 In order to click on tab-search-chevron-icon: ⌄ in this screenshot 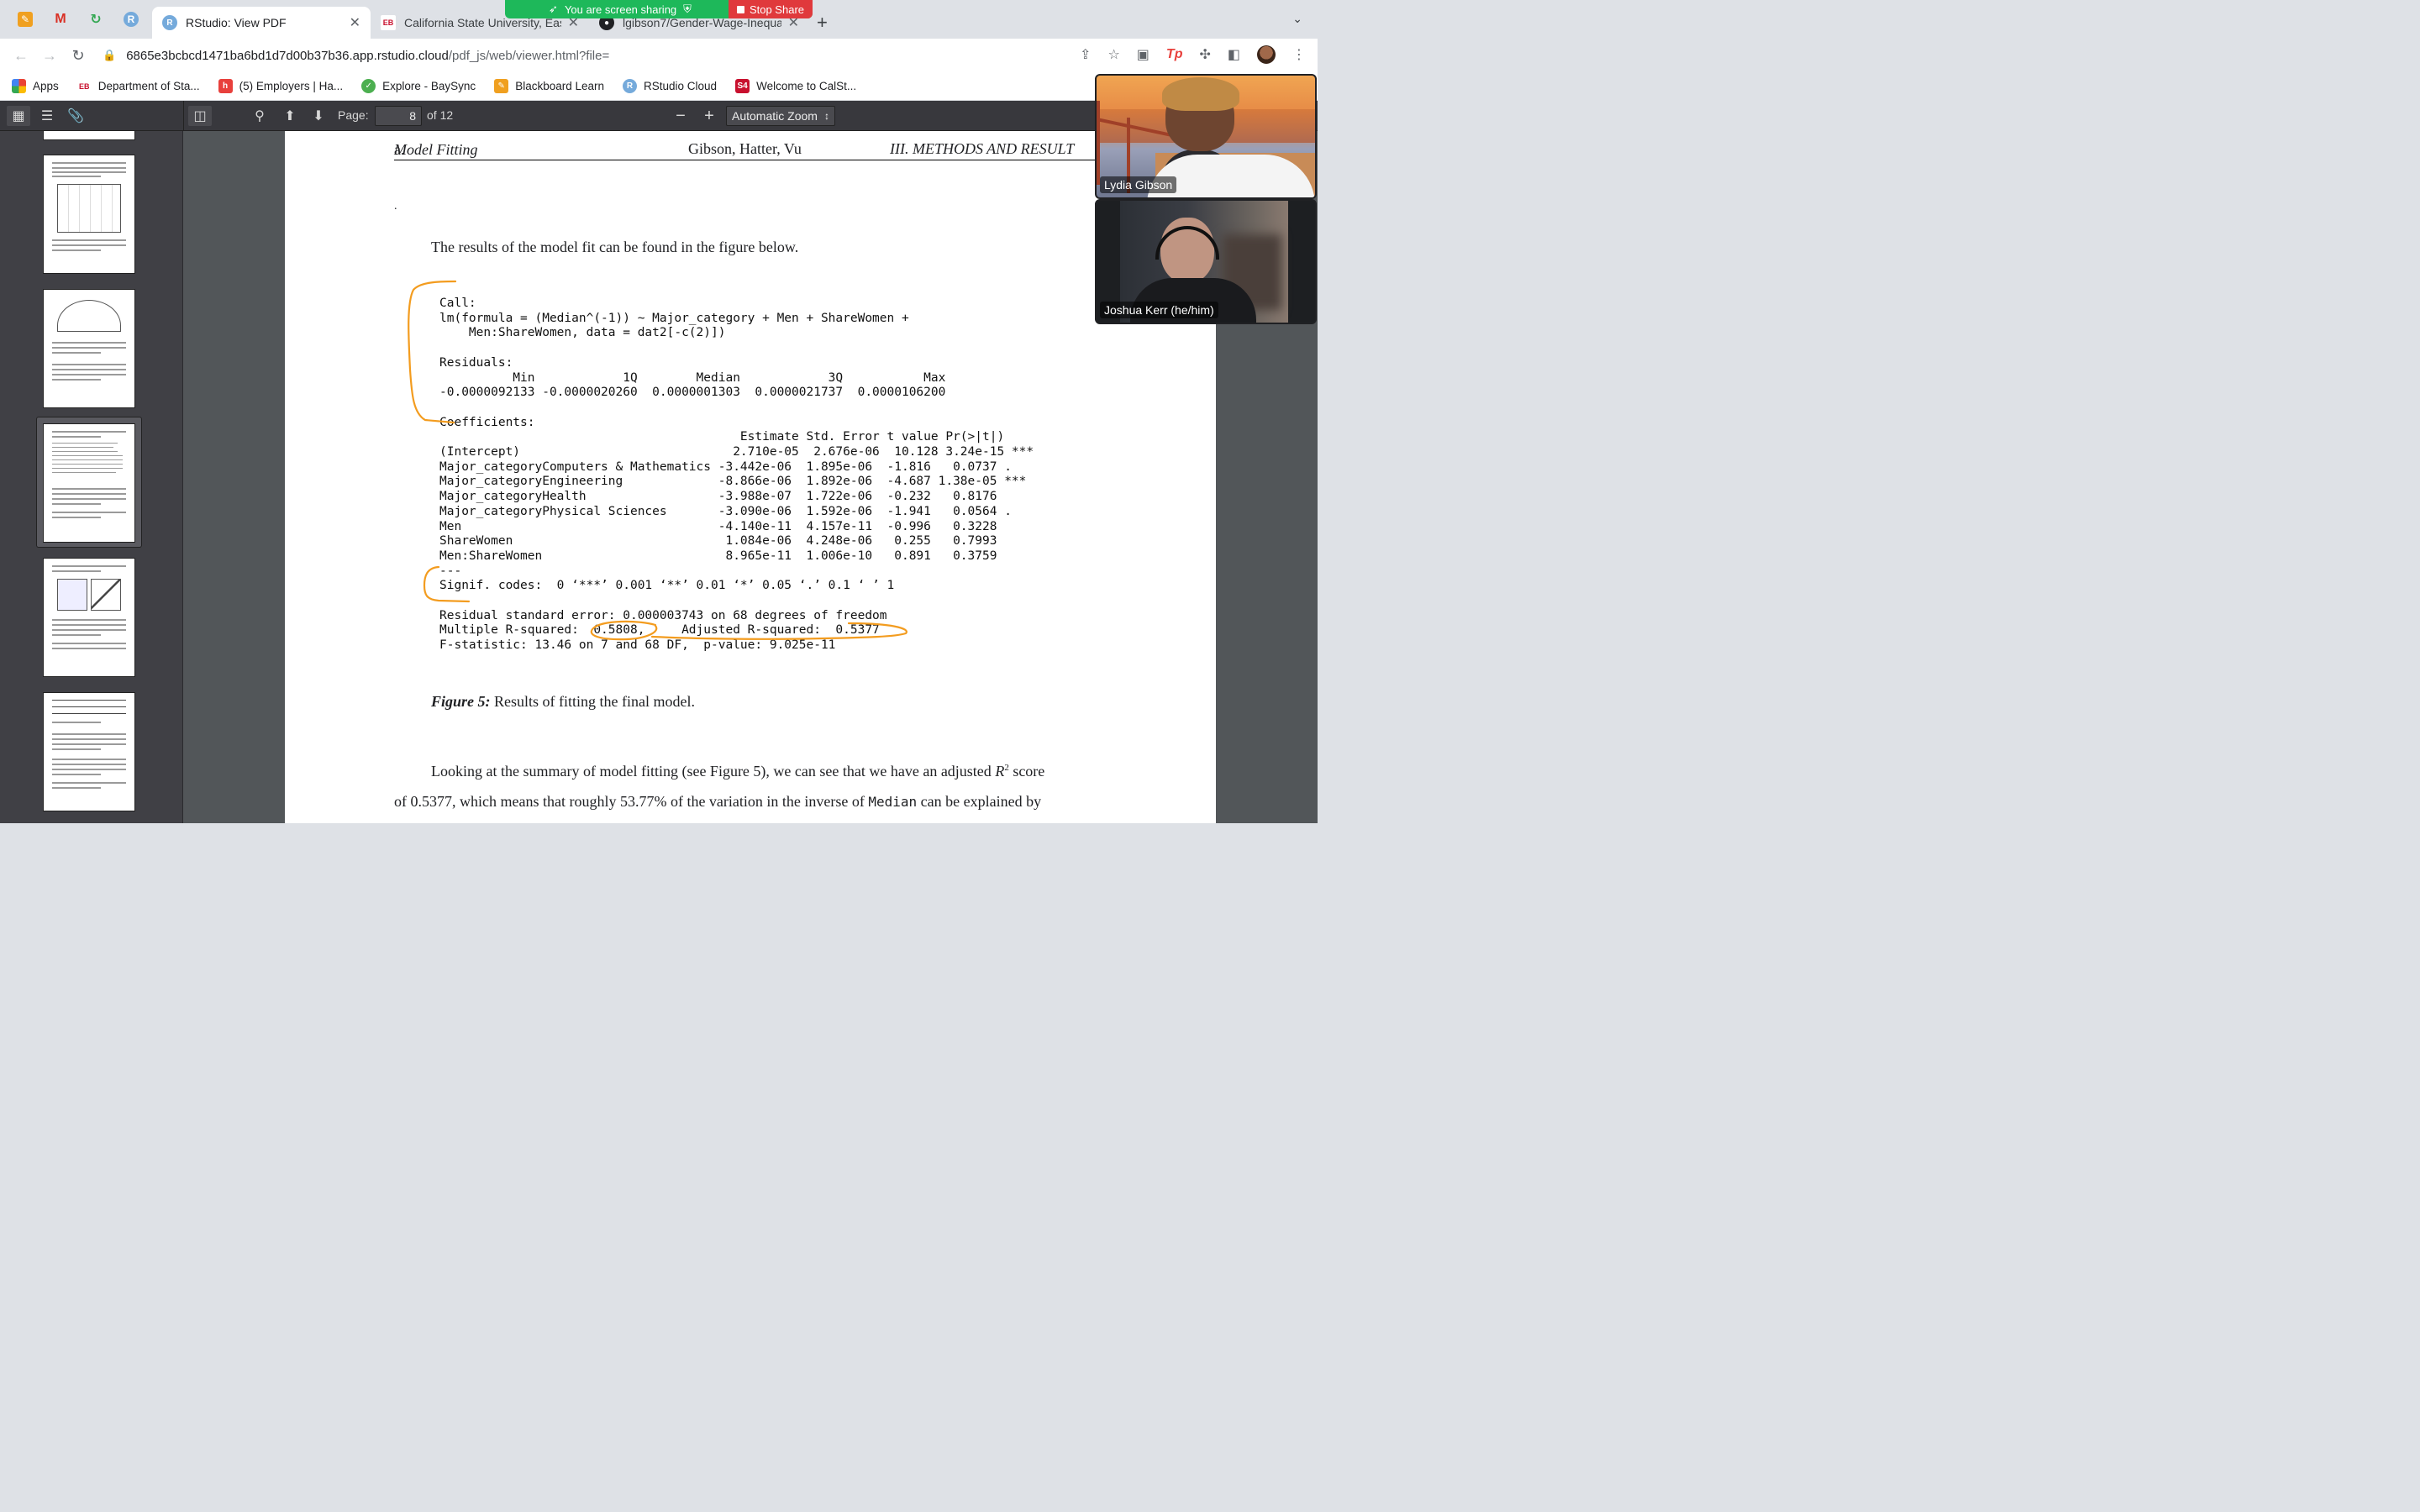, I will do `click(1297, 19)`.